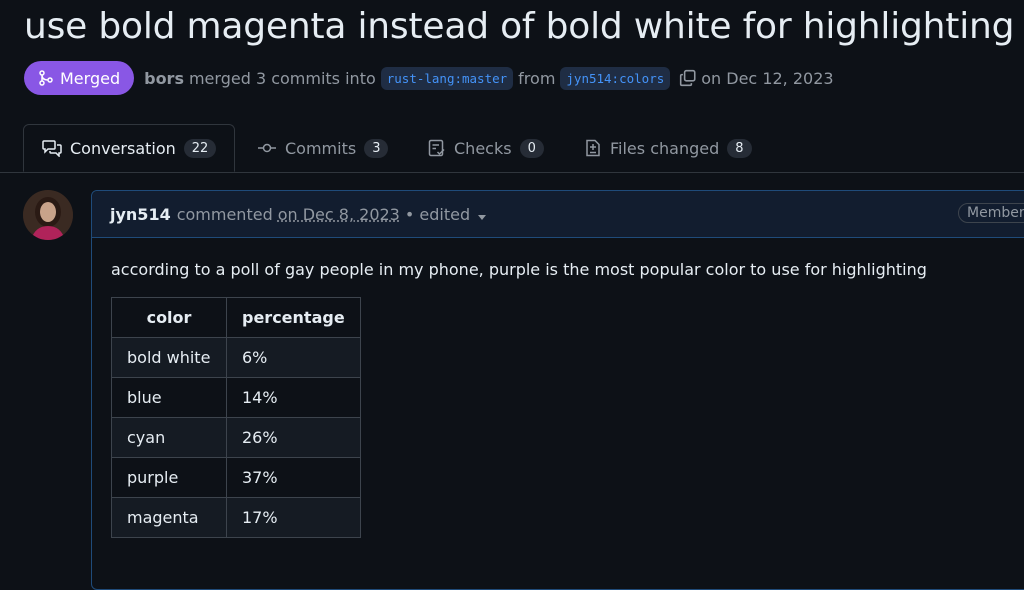 The width and height of the screenshot is (1024, 590). Describe the element at coordinates (123, 148) in the screenshot. I see `tab-label: Conversation` at that location.